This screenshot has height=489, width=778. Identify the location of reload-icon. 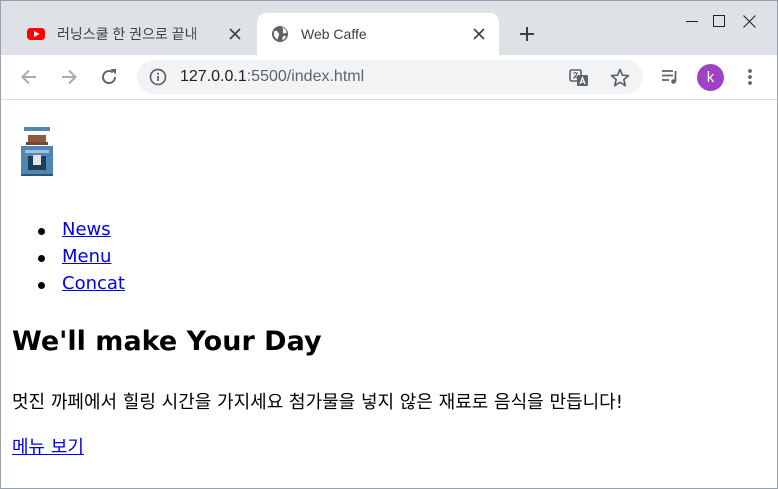
(109, 77).